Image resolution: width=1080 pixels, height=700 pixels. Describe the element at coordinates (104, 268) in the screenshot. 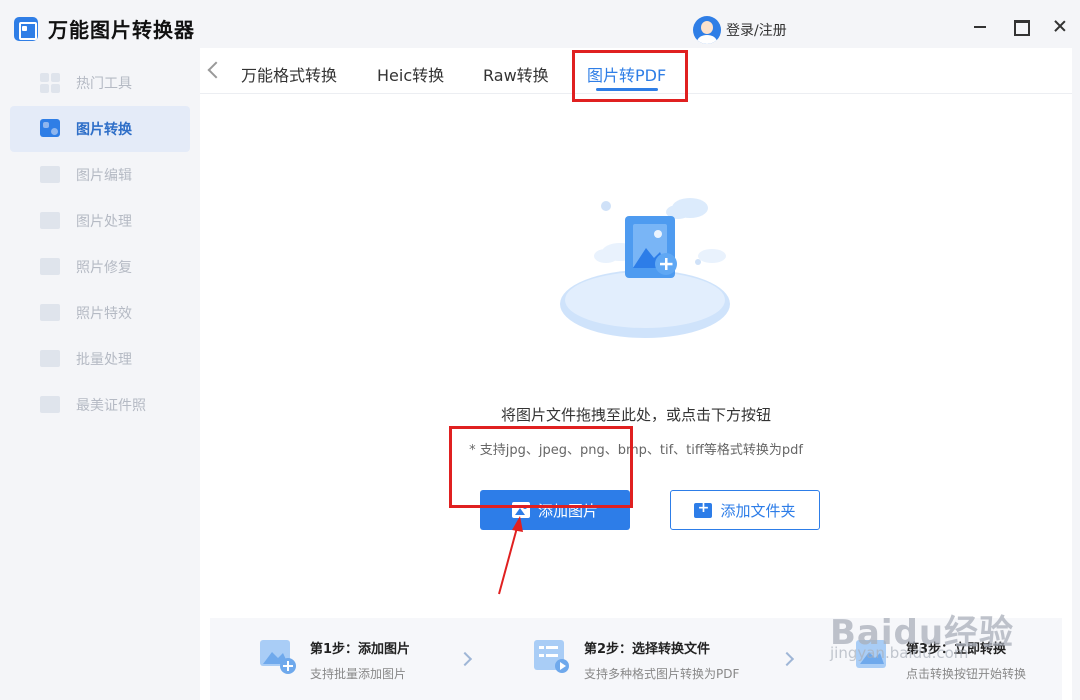

I see `sidebar-item-label: 照片修复` at that location.